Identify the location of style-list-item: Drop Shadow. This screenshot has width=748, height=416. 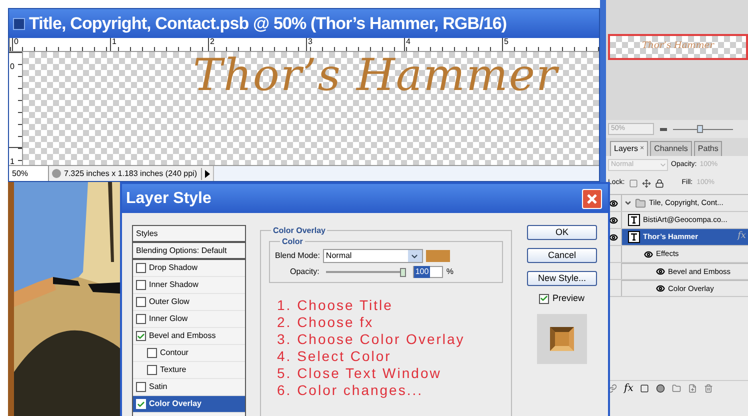
(189, 268).